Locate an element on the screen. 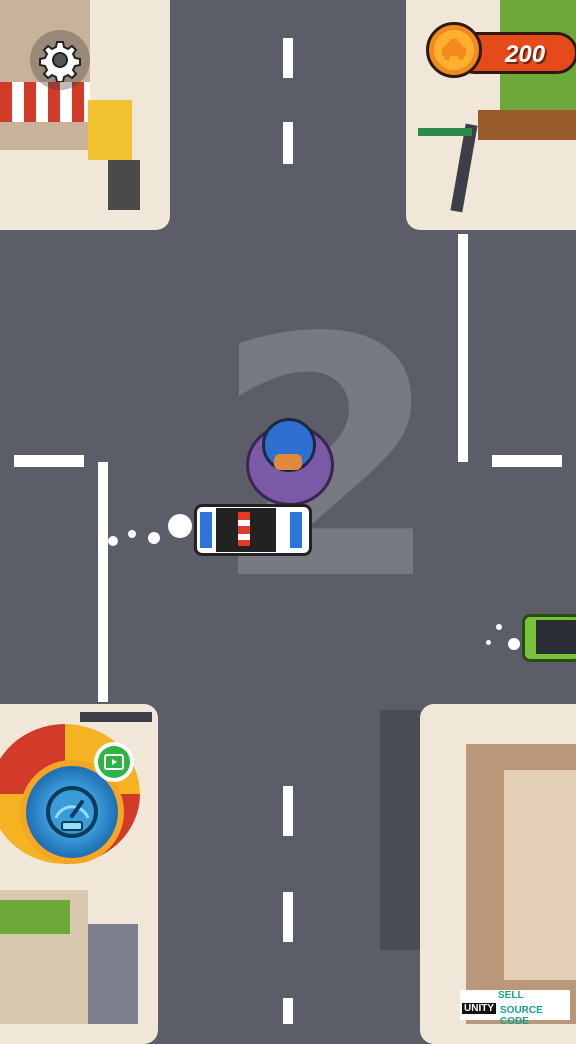 Image resolution: width=576 pixels, height=1044 pixels. coin-inner is located at coordinates (454, 50).